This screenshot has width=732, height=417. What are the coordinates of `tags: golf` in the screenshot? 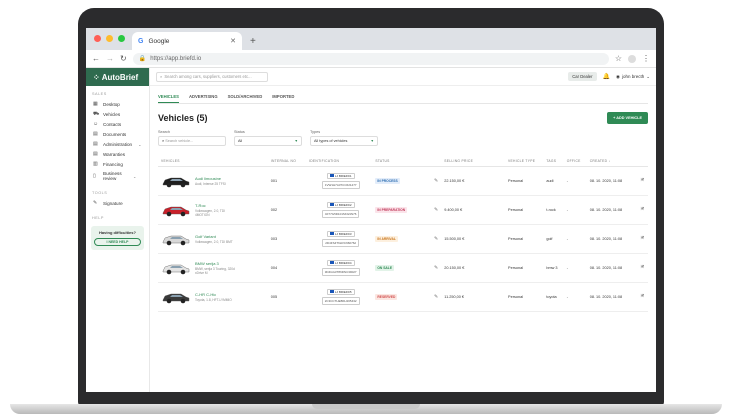 It's located at (553, 239).